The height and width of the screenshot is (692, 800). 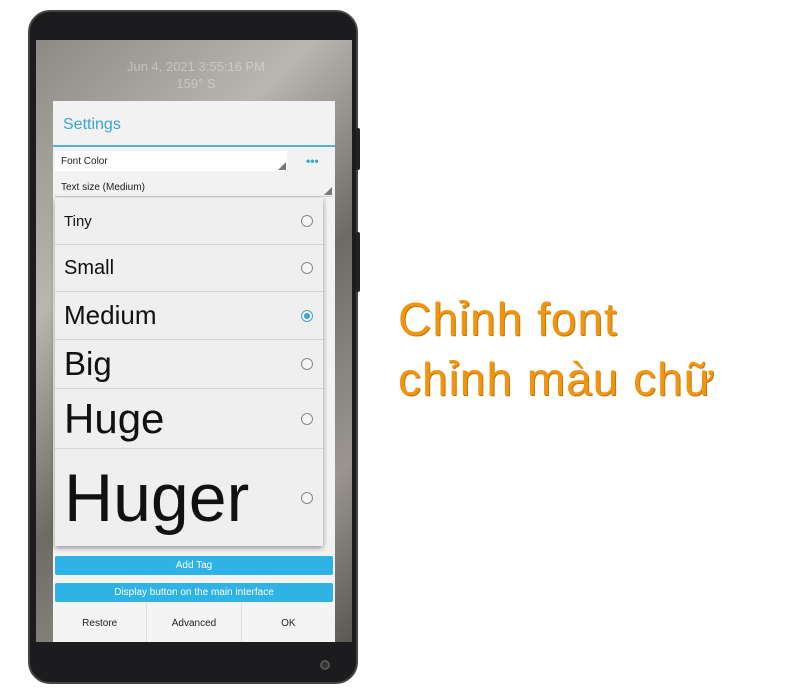 I want to click on restore-button: Restore, so click(x=100, y=622).